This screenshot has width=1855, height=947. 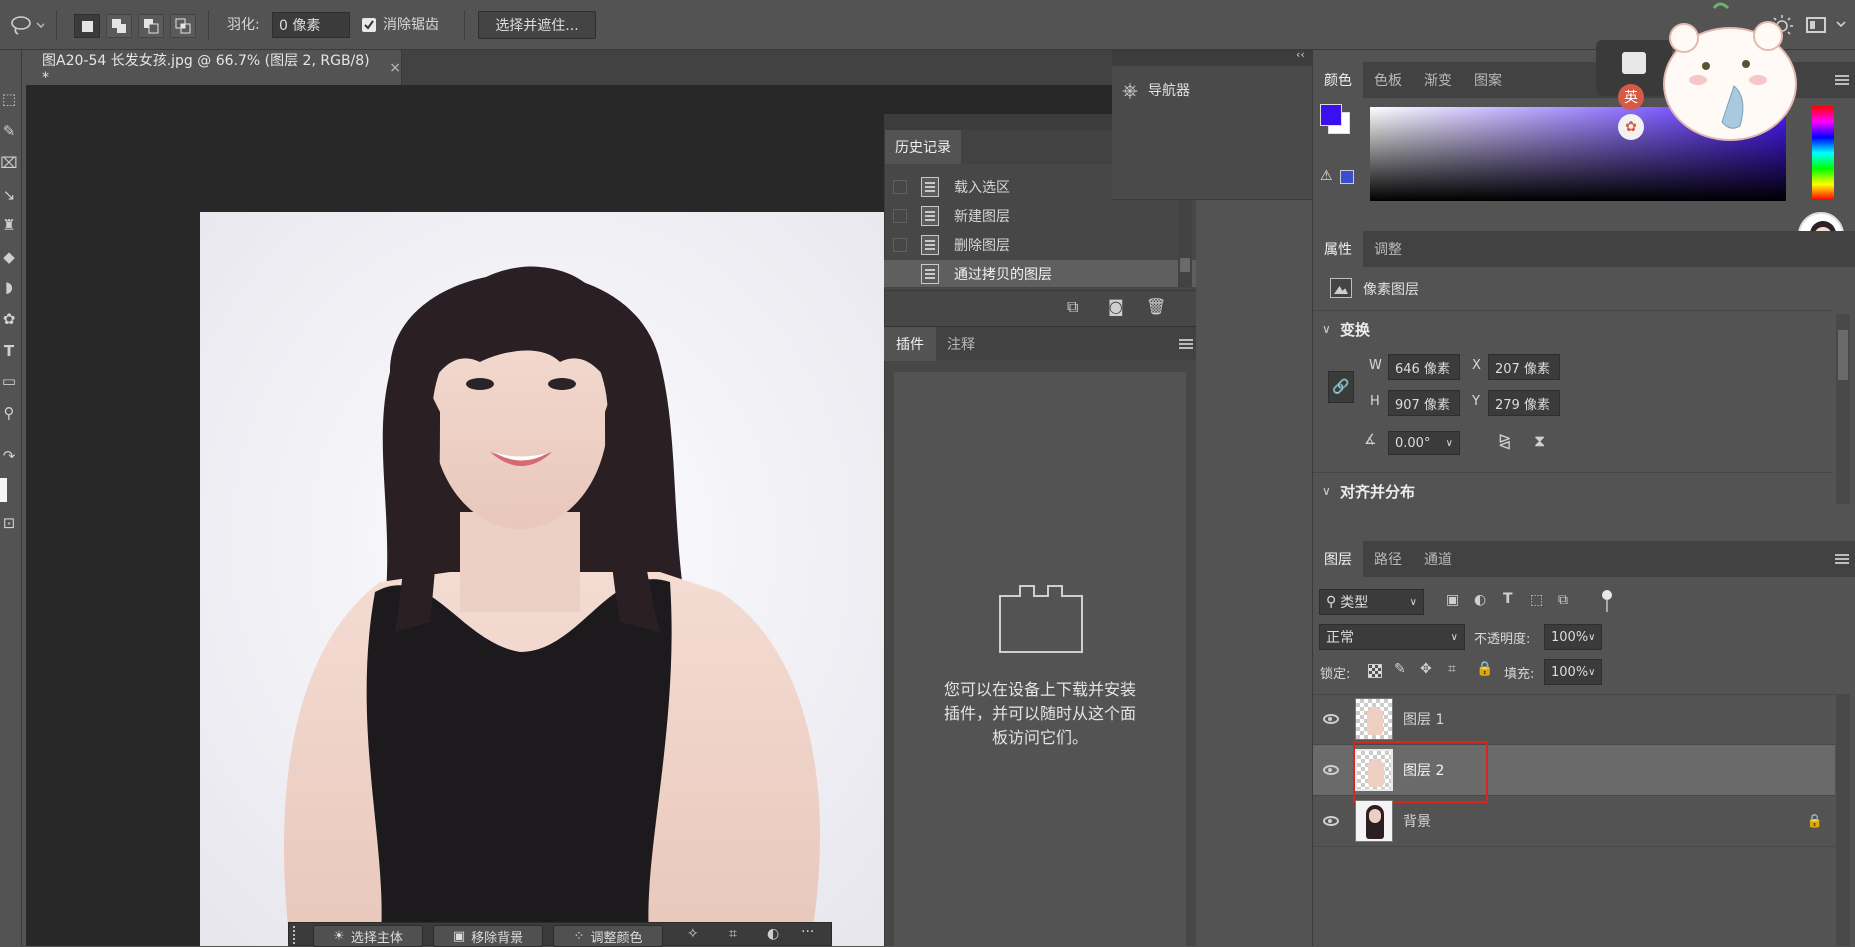 I want to click on antialias-checkbox, so click(x=369, y=25).